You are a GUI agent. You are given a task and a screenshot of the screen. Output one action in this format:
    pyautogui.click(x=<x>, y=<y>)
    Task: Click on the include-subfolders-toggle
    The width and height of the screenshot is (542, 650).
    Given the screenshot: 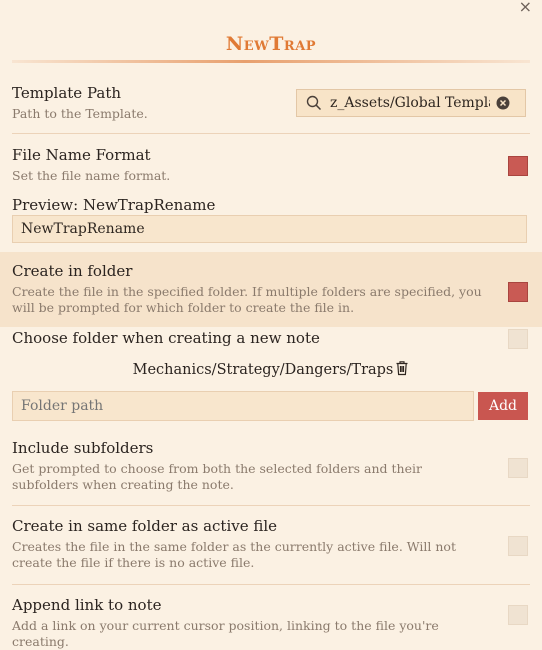 What is the action you would take?
    pyautogui.click(x=518, y=468)
    